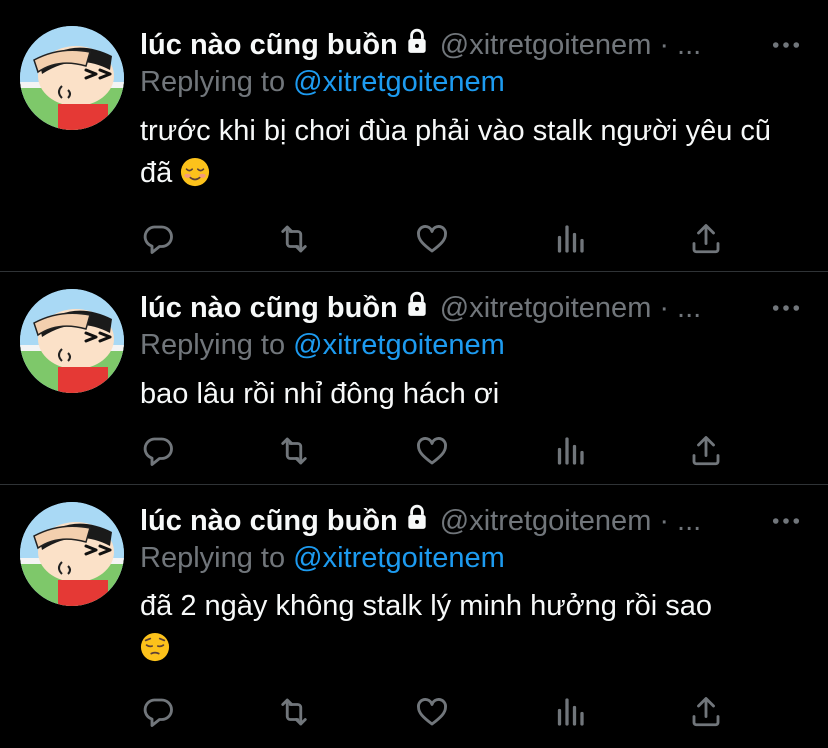  Describe the element at coordinates (195, 178) in the screenshot. I see `relieved-face-emoji` at that location.